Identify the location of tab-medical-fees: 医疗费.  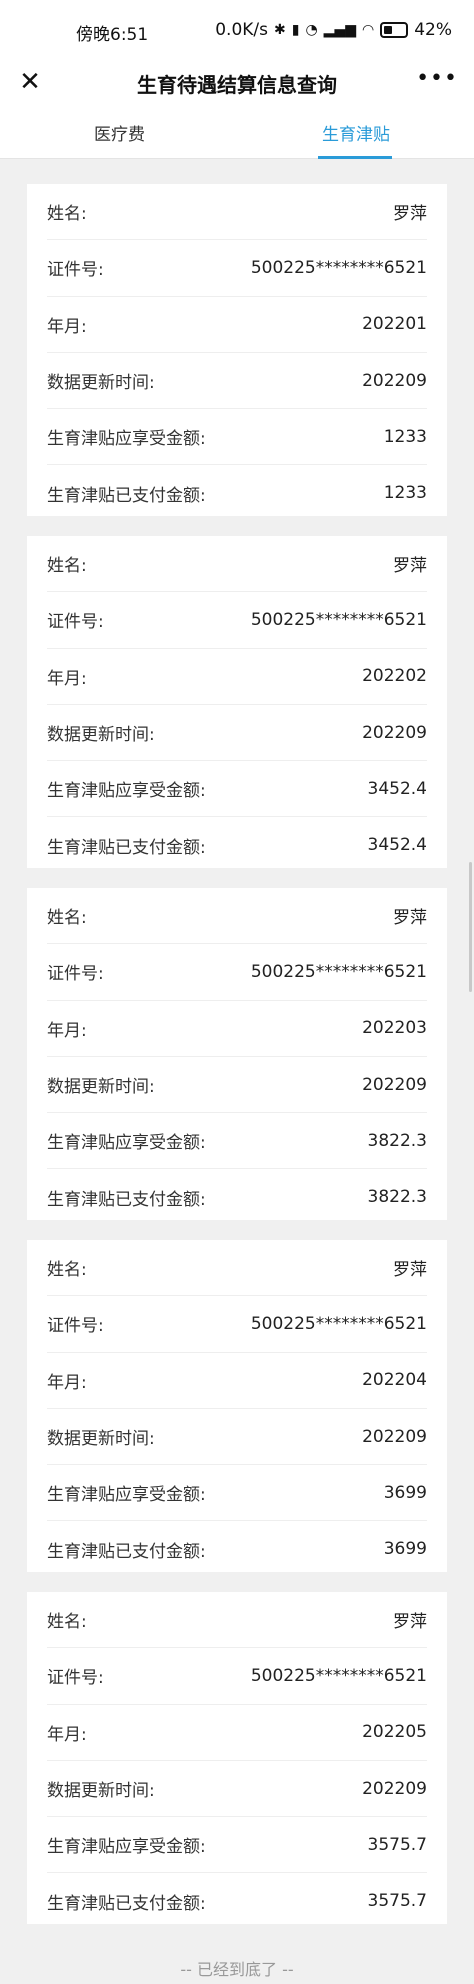
(119, 132).